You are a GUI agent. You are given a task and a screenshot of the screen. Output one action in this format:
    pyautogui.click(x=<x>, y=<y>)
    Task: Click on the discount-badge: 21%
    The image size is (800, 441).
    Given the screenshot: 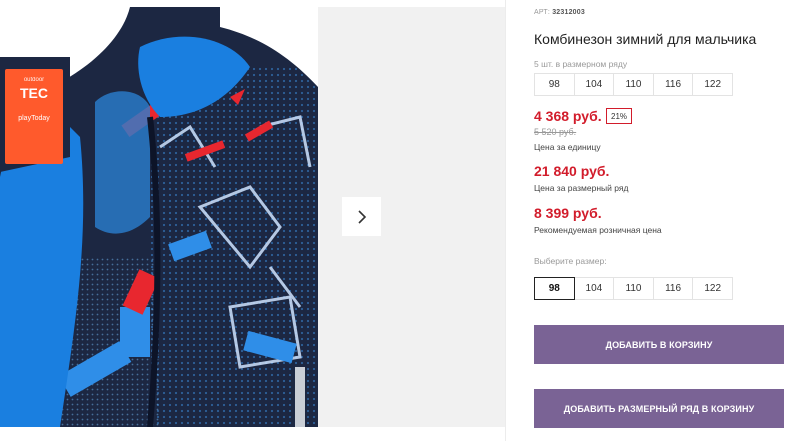 What is the action you would take?
    pyautogui.click(x=619, y=116)
    